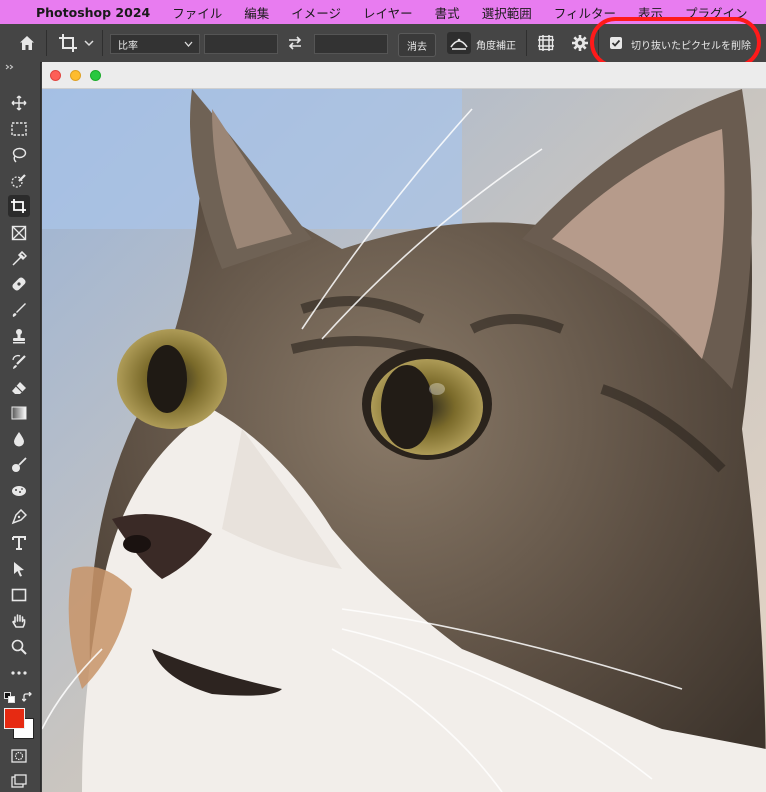  I want to click on dodge-tool, so click(19, 465).